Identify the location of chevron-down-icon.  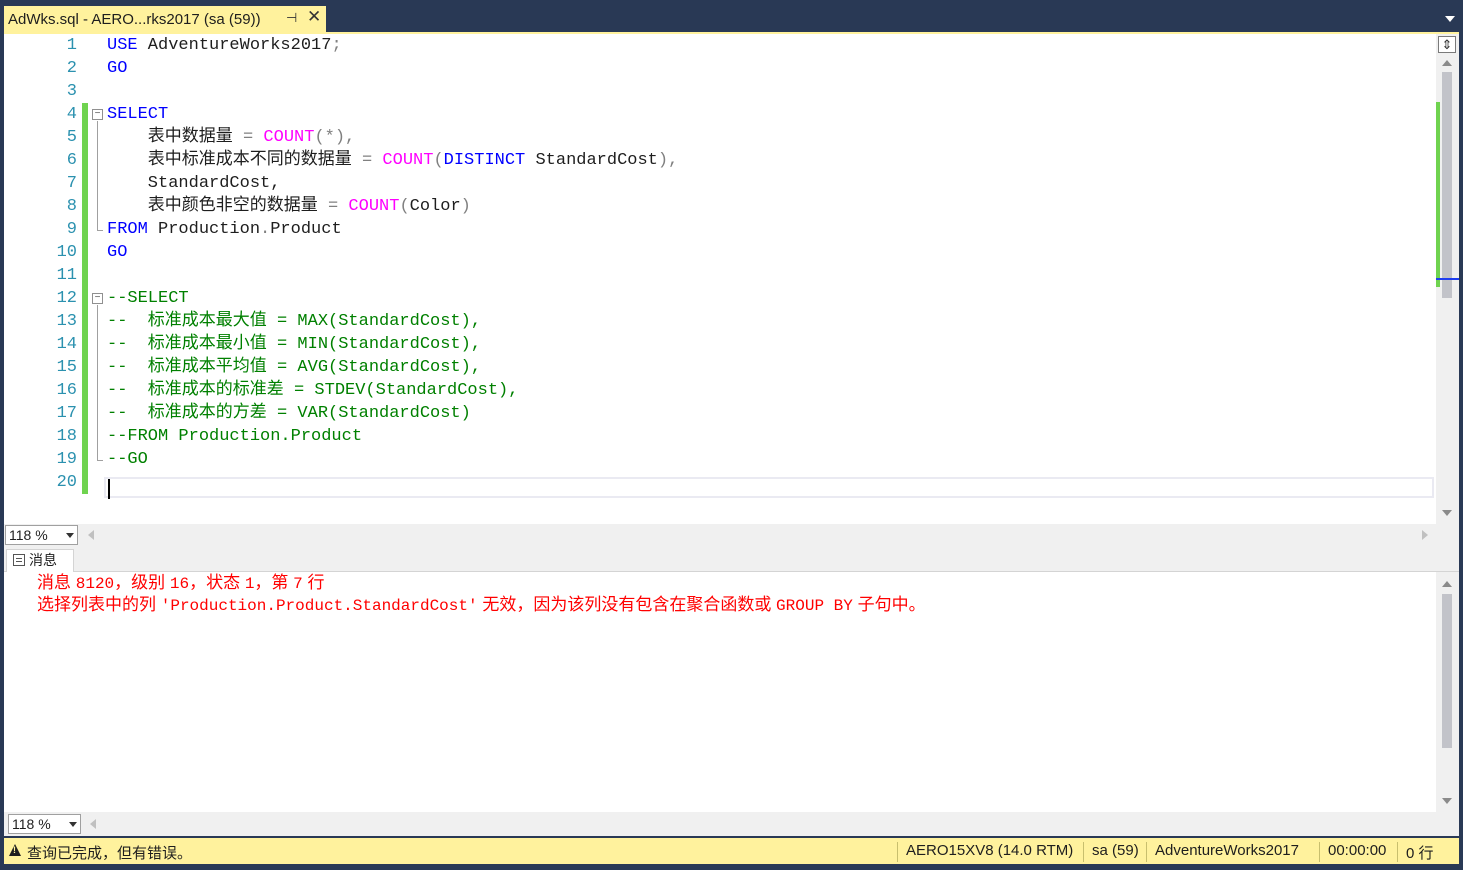
(70, 535).